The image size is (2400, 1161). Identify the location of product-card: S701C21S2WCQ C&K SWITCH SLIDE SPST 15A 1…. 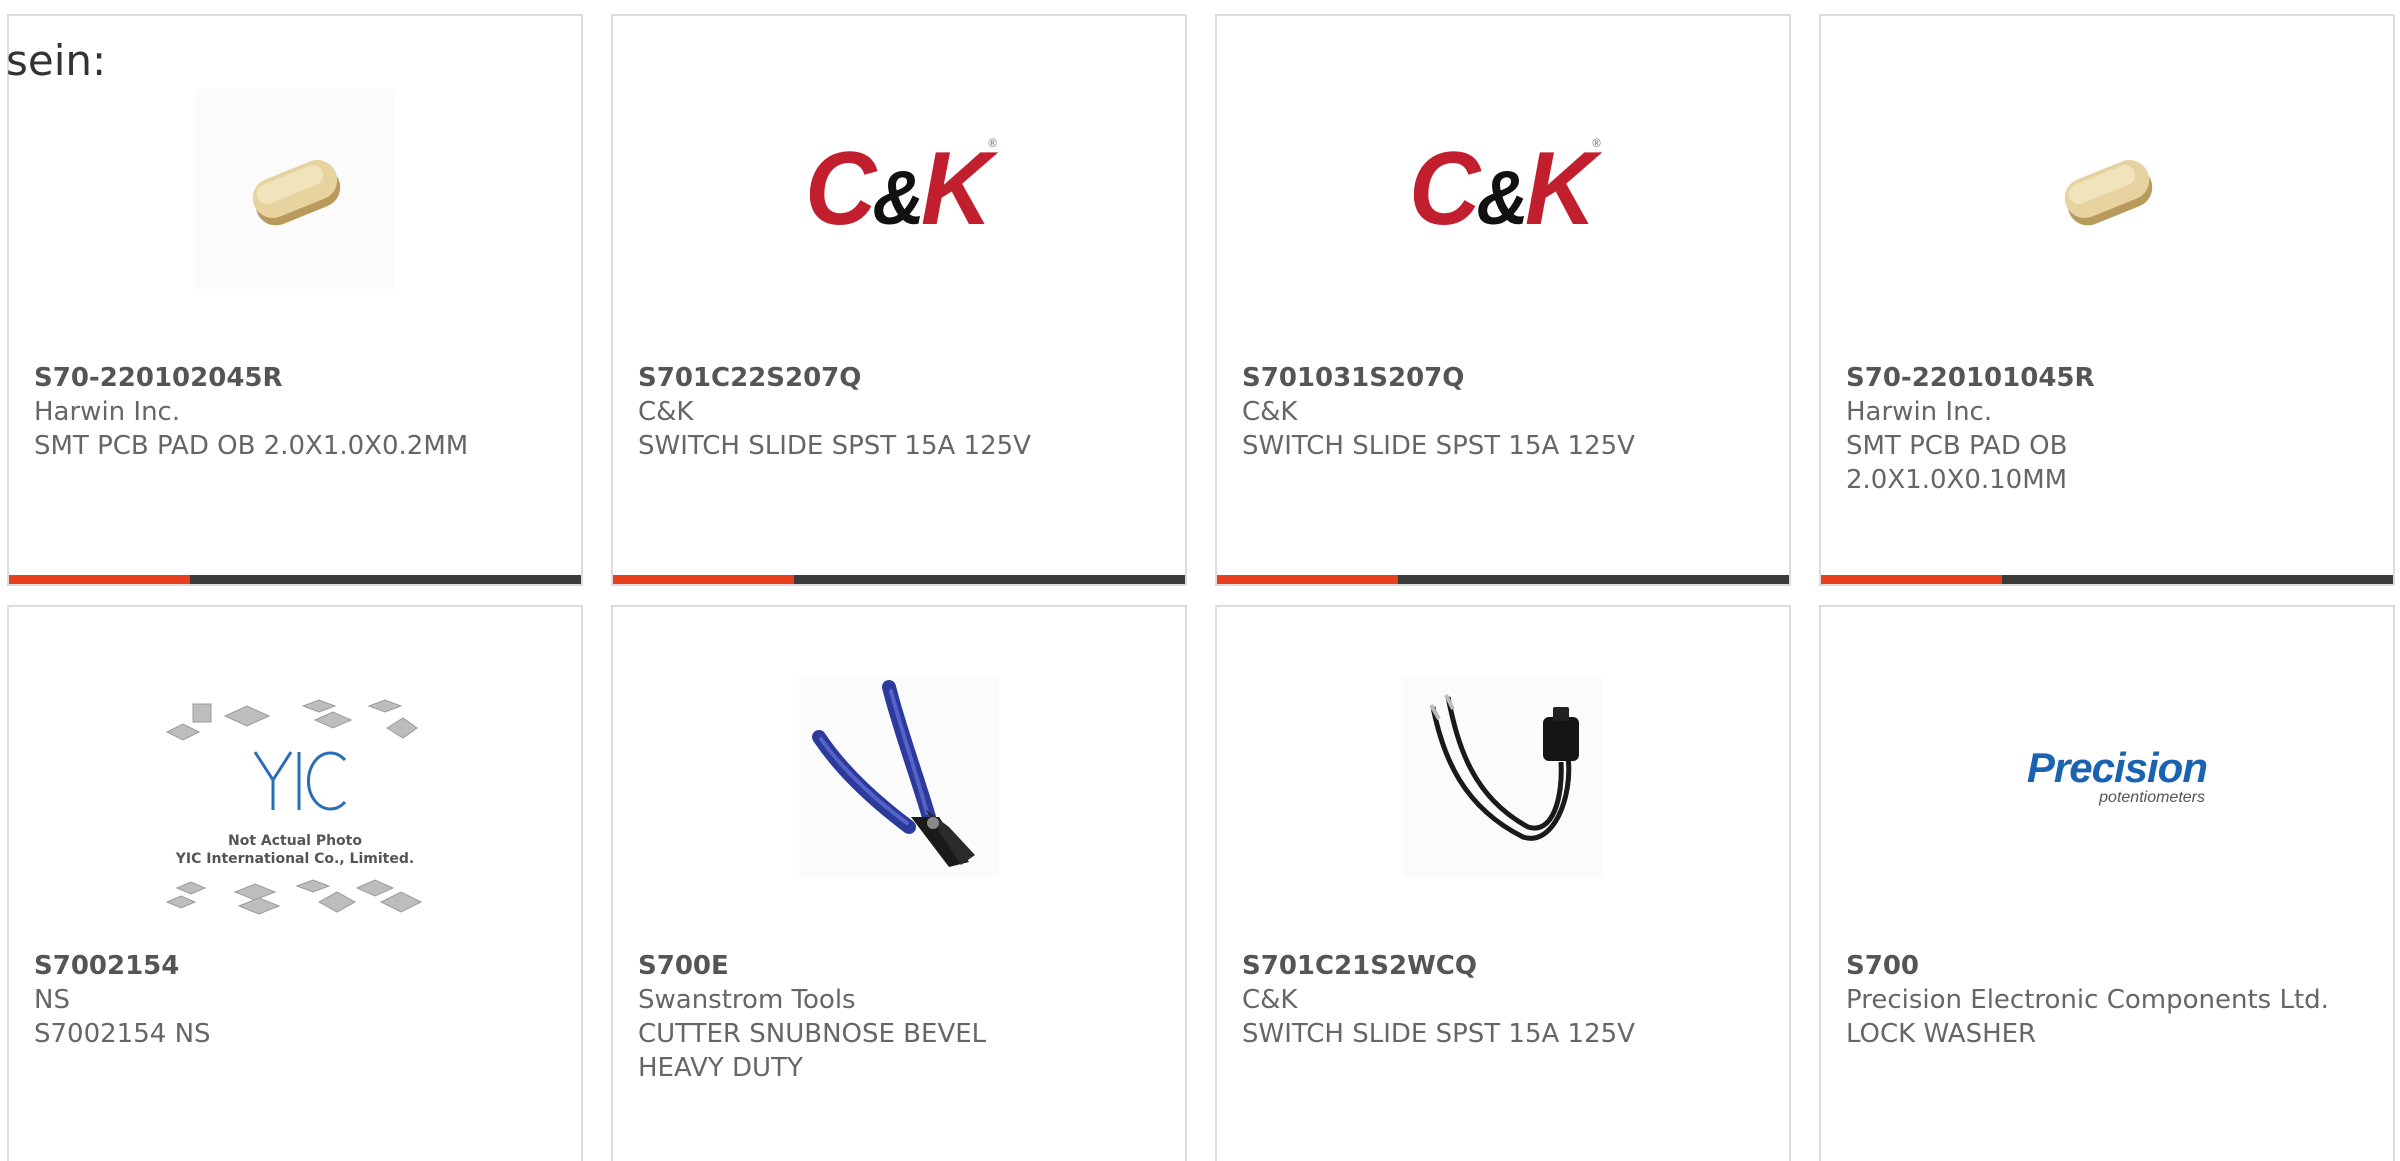
(1503, 883).